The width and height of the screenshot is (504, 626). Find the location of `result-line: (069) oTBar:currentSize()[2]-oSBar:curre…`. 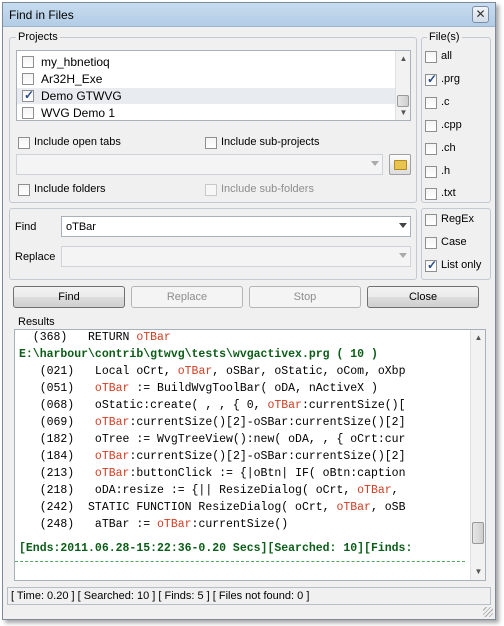

result-line: (069) oTBar:currentSize()[2]-oSBar:curre… is located at coordinates (212, 424).